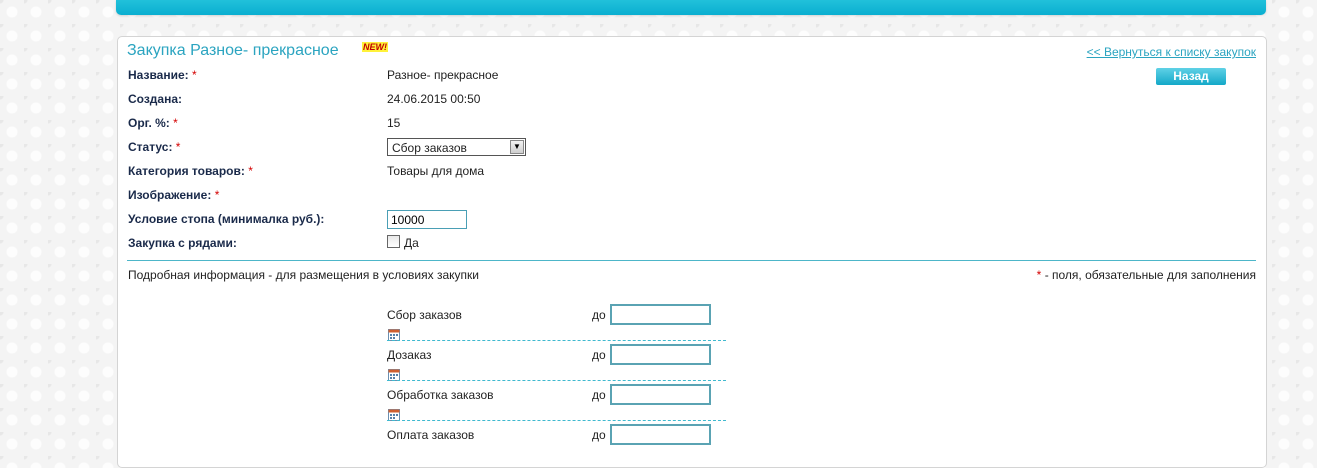 The height and width of the screenshot is (468, 1317). What do you see at coordinates (393, 241) in the screenshot?
I see `rows-checkbox` at bounding box center [393, 241].